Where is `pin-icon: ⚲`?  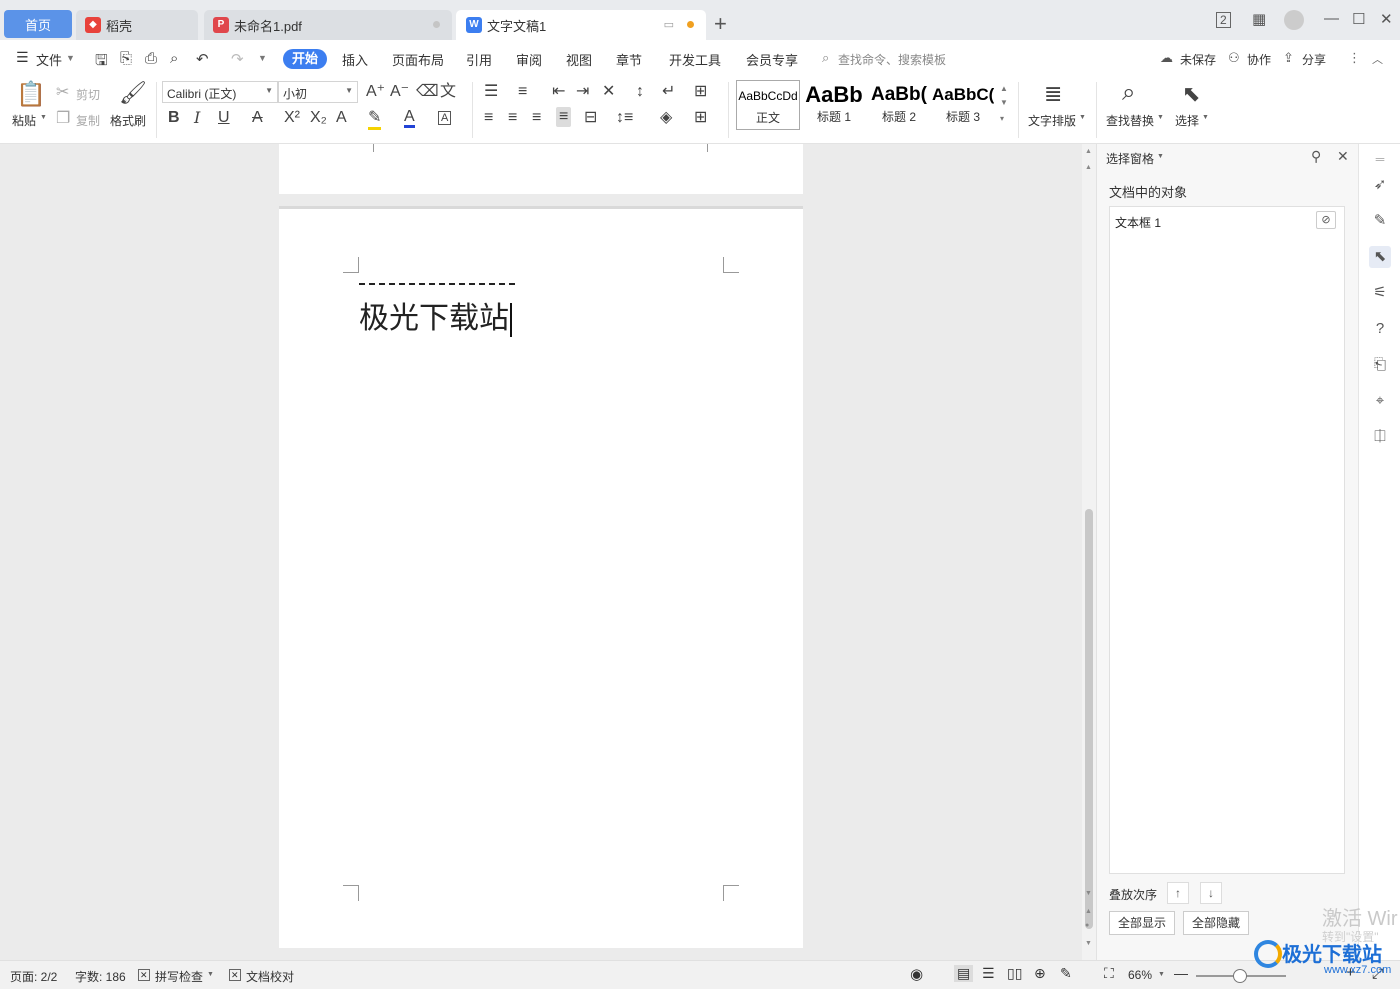 pin-icon: ⚲ is located at coordinates (1316, 156).